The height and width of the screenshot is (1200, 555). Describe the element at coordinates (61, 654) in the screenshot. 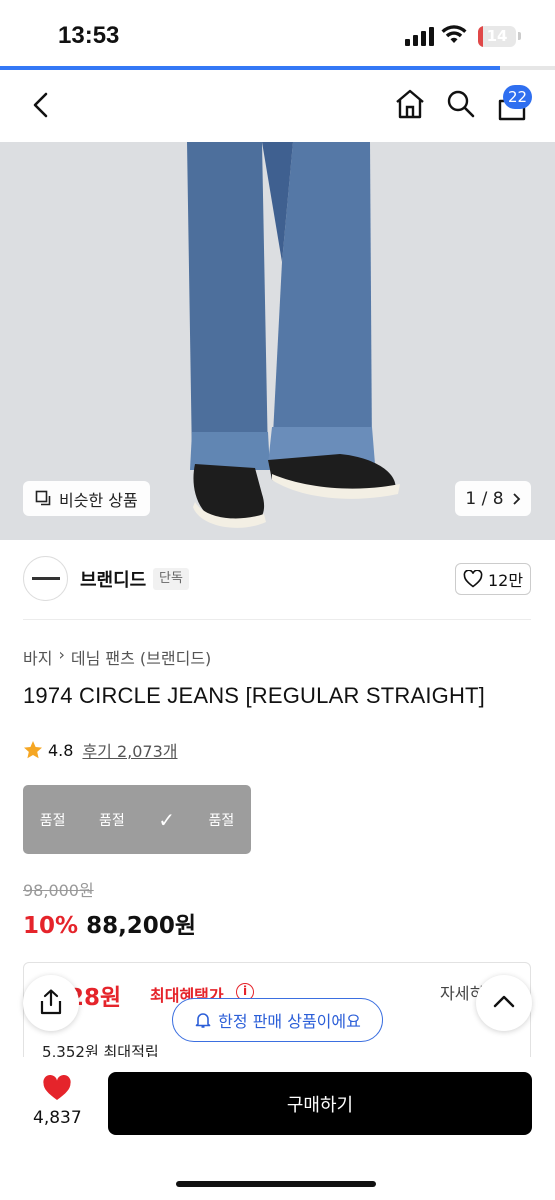

I see `chevron-right-icon: ›` at that location.